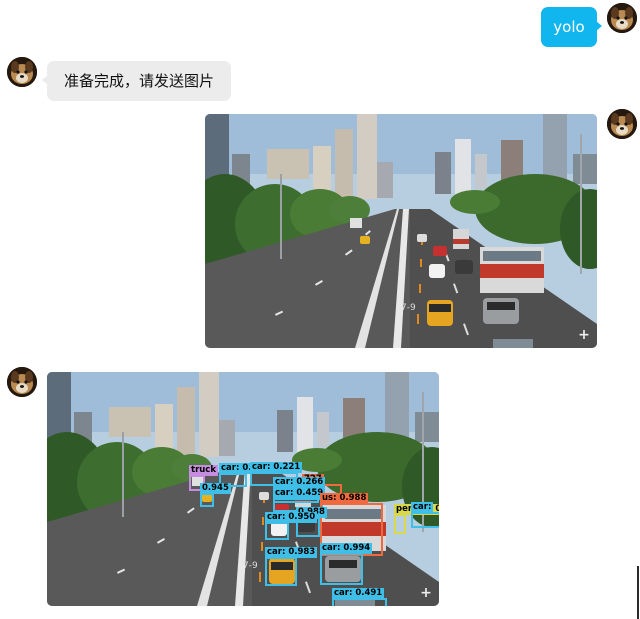 The height and width of the screenshot is (619, 640). I want to click on detection-label: car: 0.459, so click(299, 493).